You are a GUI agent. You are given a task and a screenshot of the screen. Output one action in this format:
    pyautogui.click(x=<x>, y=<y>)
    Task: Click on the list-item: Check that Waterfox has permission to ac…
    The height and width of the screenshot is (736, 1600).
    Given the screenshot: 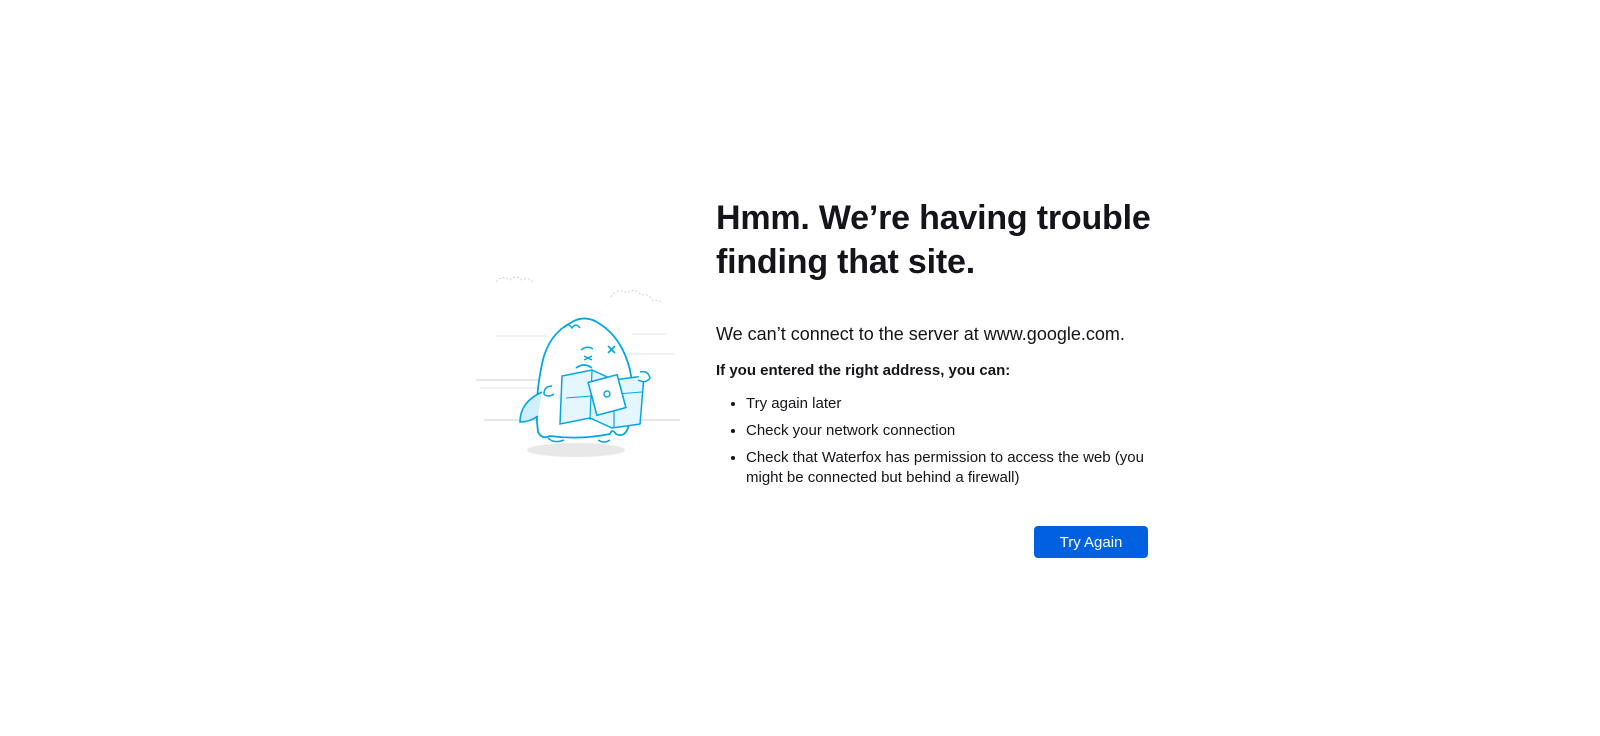 What is the action you would take?
    pyautogui.click(x=951, y=468)
    